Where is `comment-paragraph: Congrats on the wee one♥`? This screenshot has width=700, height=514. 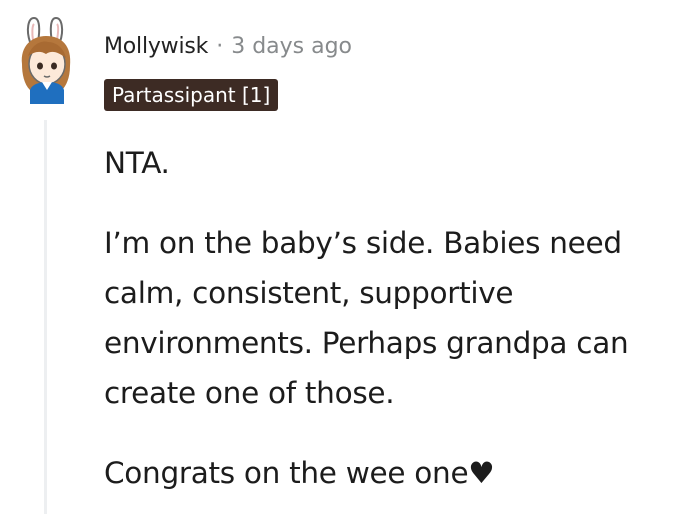 comment-paragraph: Congrats on the wee one♥ is located at coordinates (299, 473).